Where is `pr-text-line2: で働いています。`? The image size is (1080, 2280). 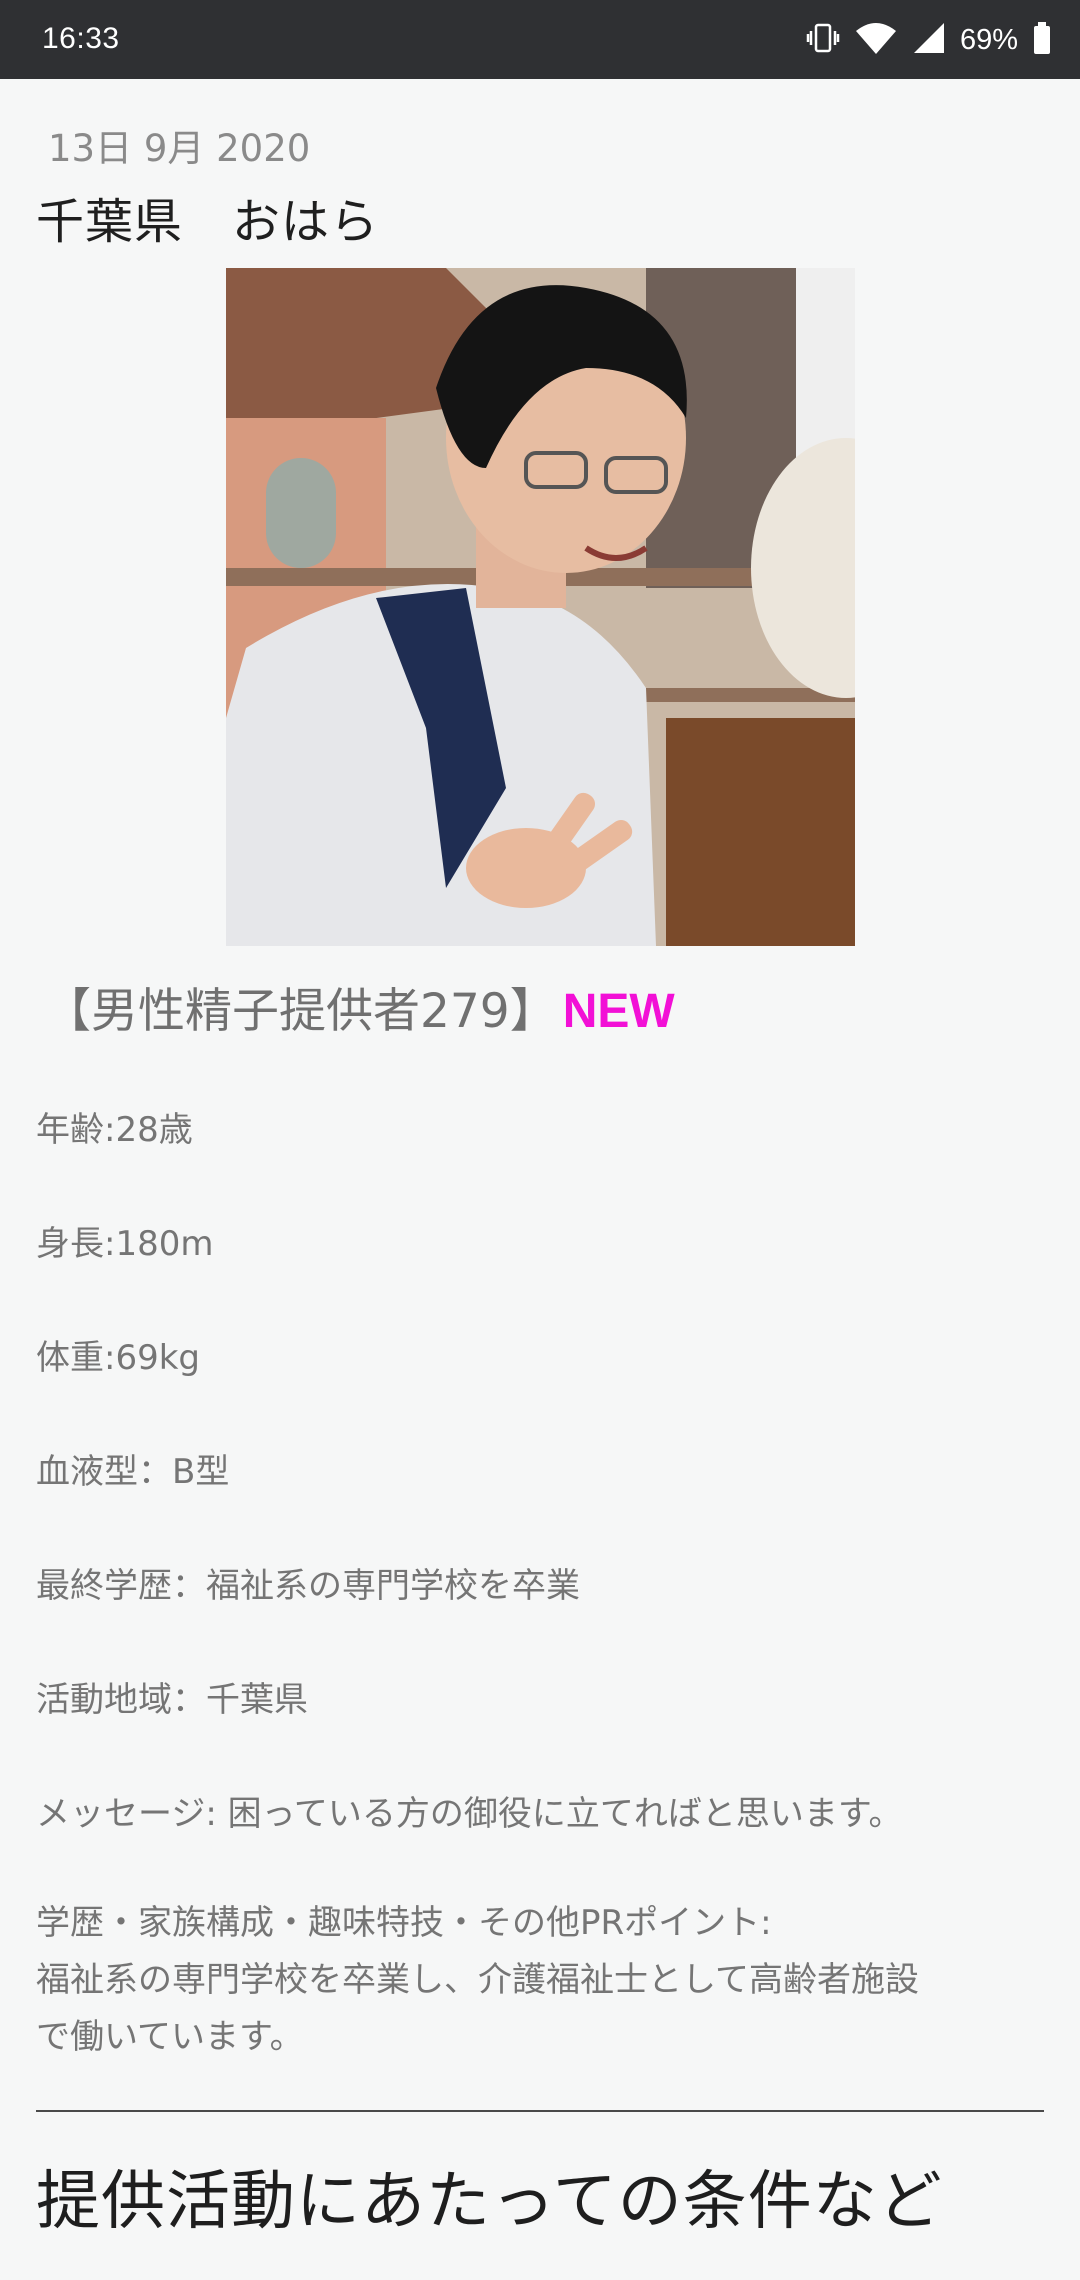
pr-text-line2: で働いています。 is located at coordinates (170, 2037).